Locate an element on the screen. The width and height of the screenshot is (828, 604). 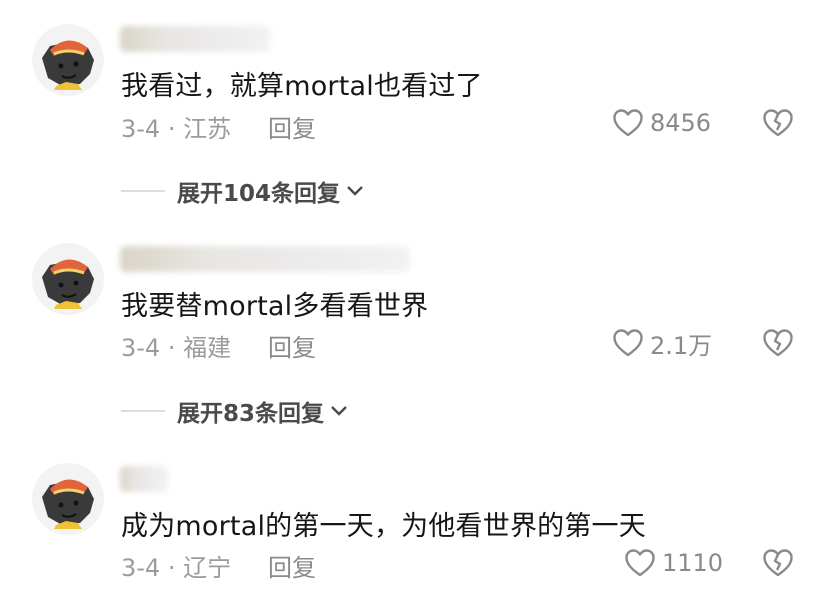
expand-replies-button: 展开104条回复 is located at coordinates (242, 191).